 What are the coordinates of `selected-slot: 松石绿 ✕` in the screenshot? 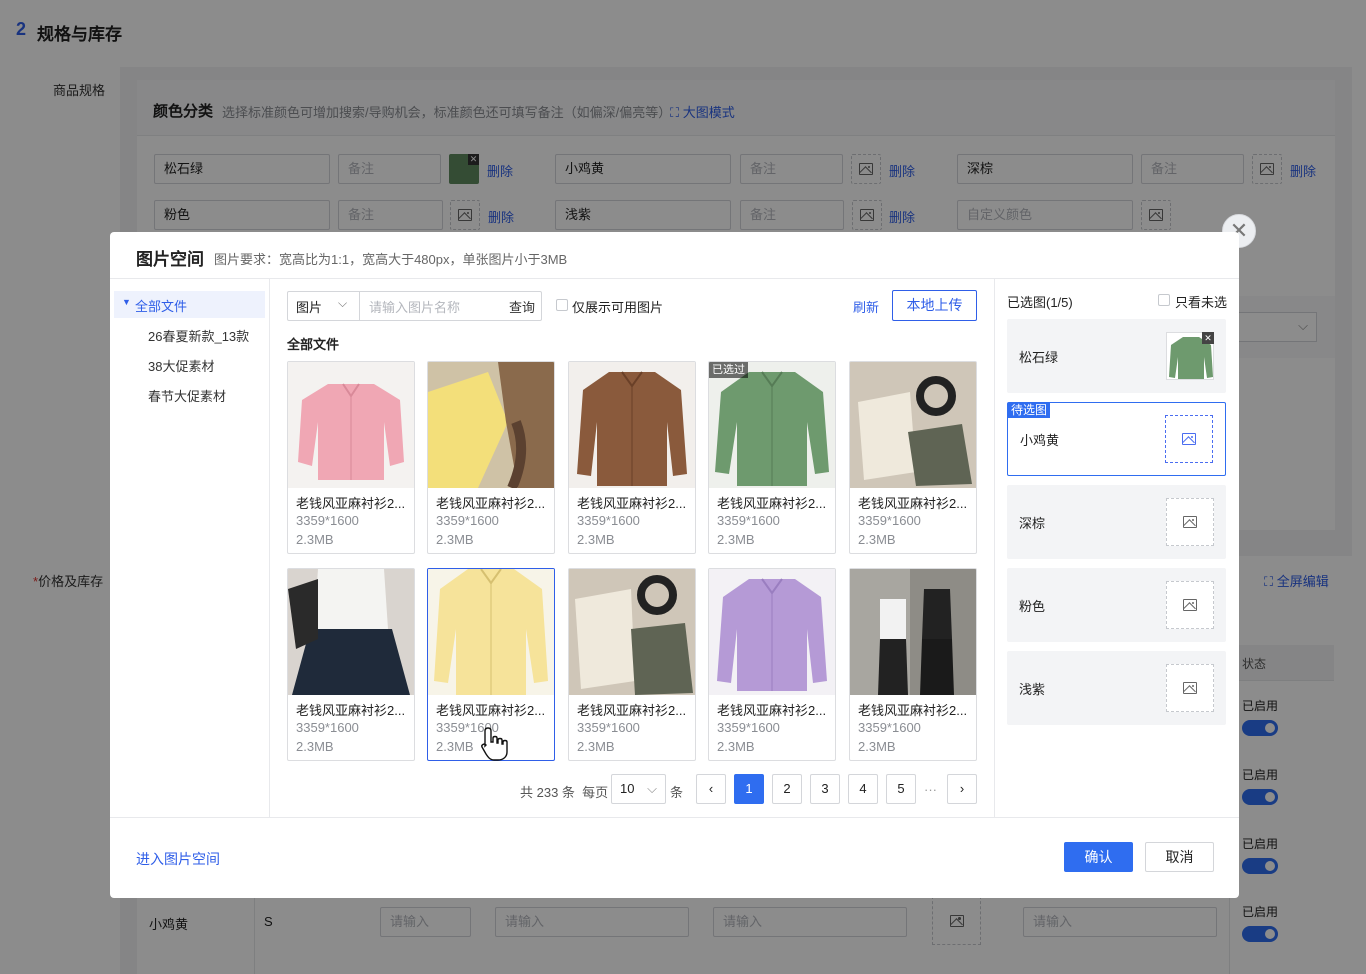 It's located at (1116, 356).